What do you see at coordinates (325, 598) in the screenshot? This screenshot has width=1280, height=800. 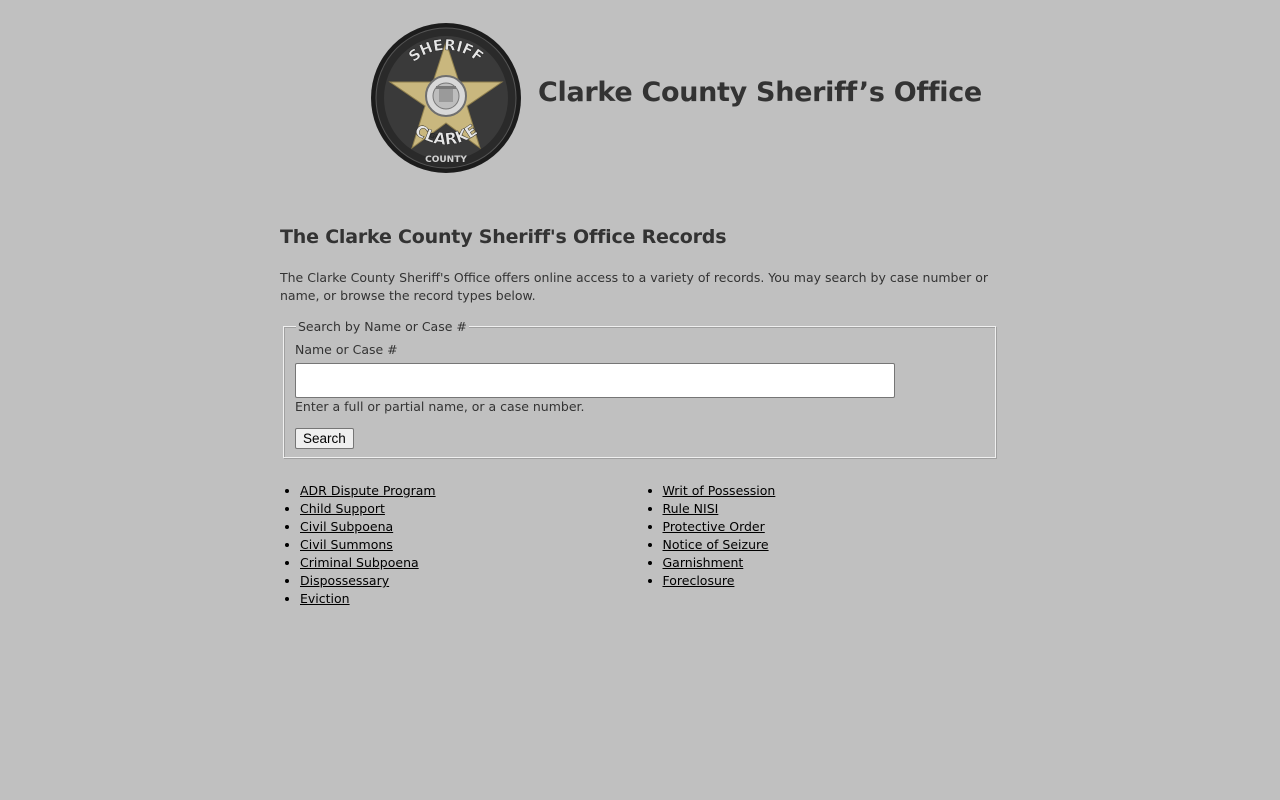 I see `link-eviction: Eviction` at bounding box center [325, 598].